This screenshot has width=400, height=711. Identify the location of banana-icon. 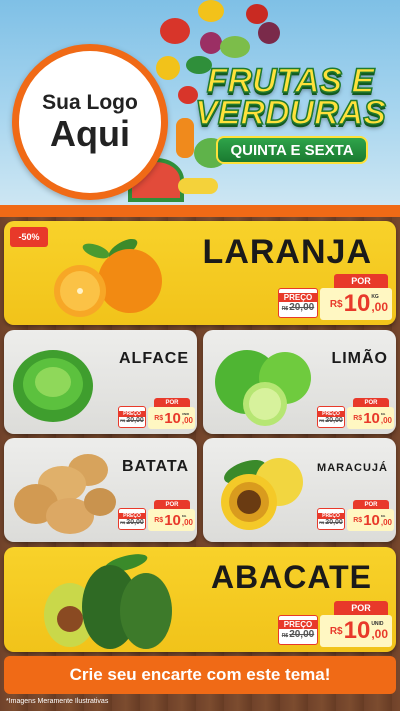
(198, 186).